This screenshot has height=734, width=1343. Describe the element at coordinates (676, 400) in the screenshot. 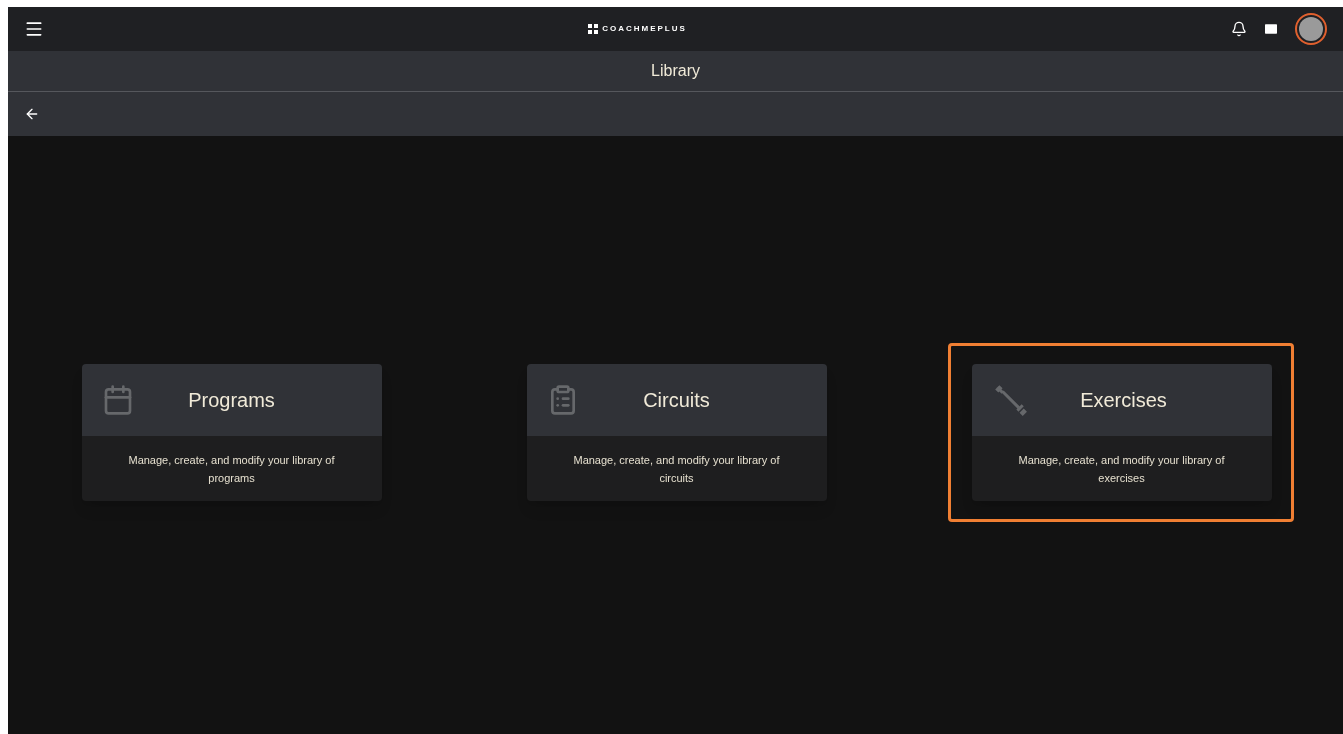

I see `card-title: Circuits` at that location.